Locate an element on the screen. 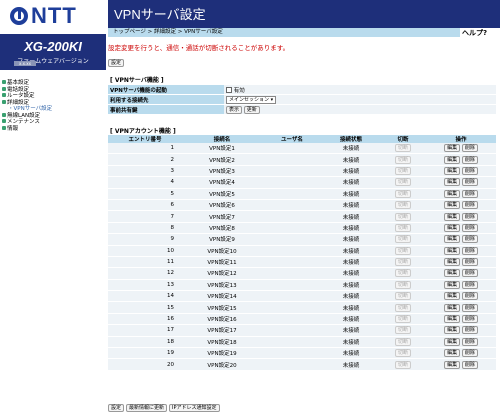  refresh-button: 最新情報に更新 is located at coordinates (147, 408).